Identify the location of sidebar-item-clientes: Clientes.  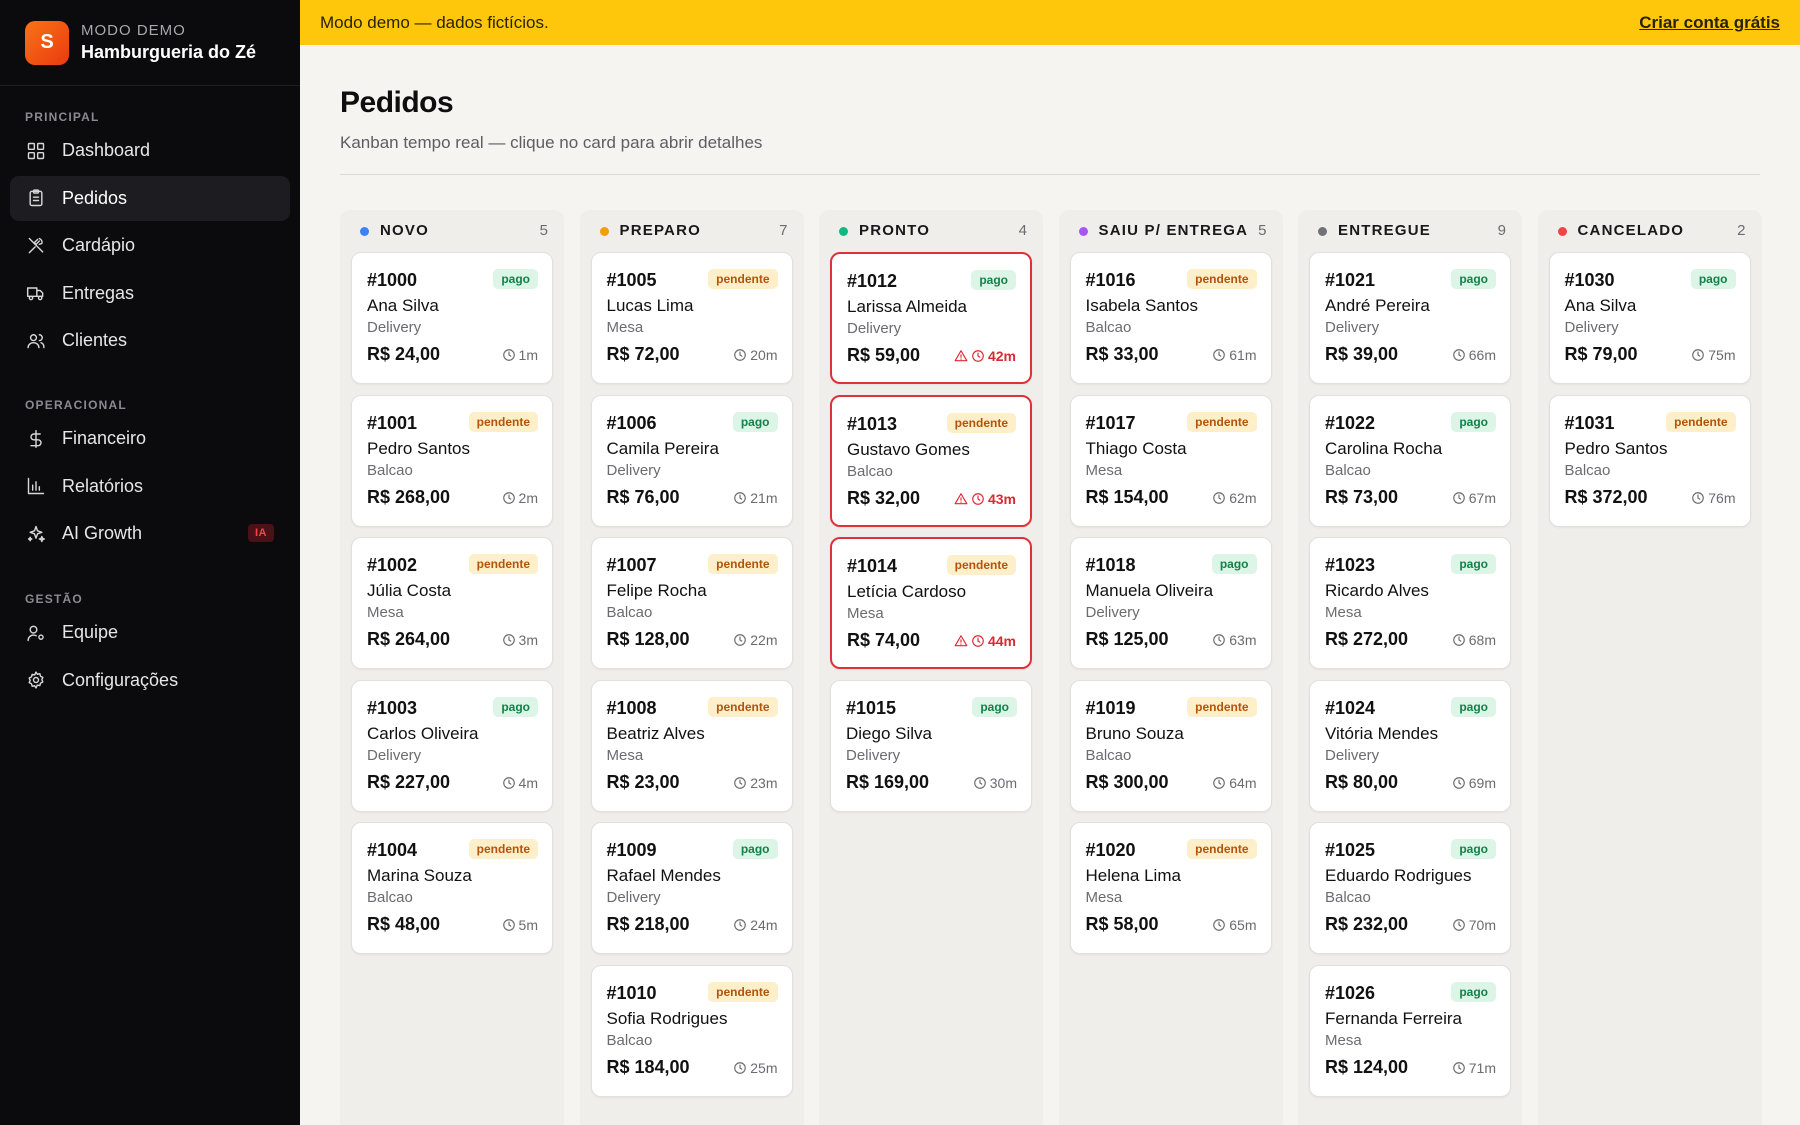
(150, 340).